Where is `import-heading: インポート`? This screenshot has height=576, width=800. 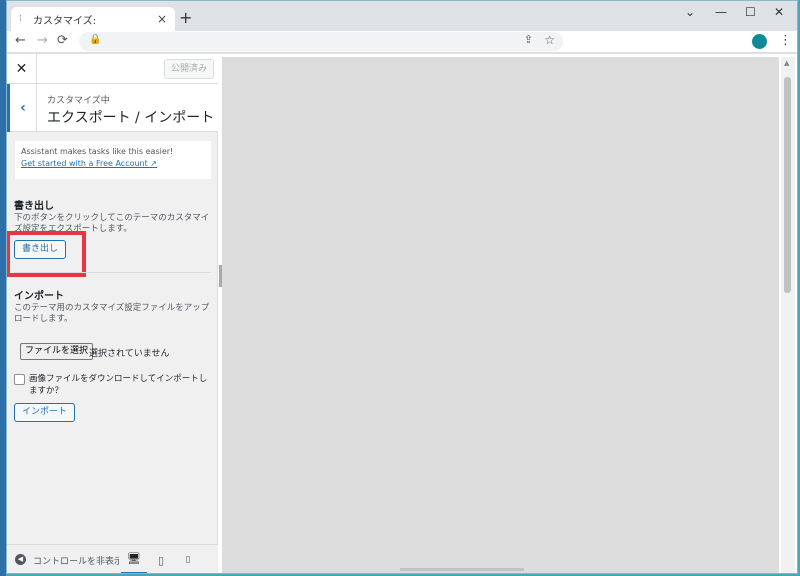 import-heading: インポート is located at coordinates (39, 296).